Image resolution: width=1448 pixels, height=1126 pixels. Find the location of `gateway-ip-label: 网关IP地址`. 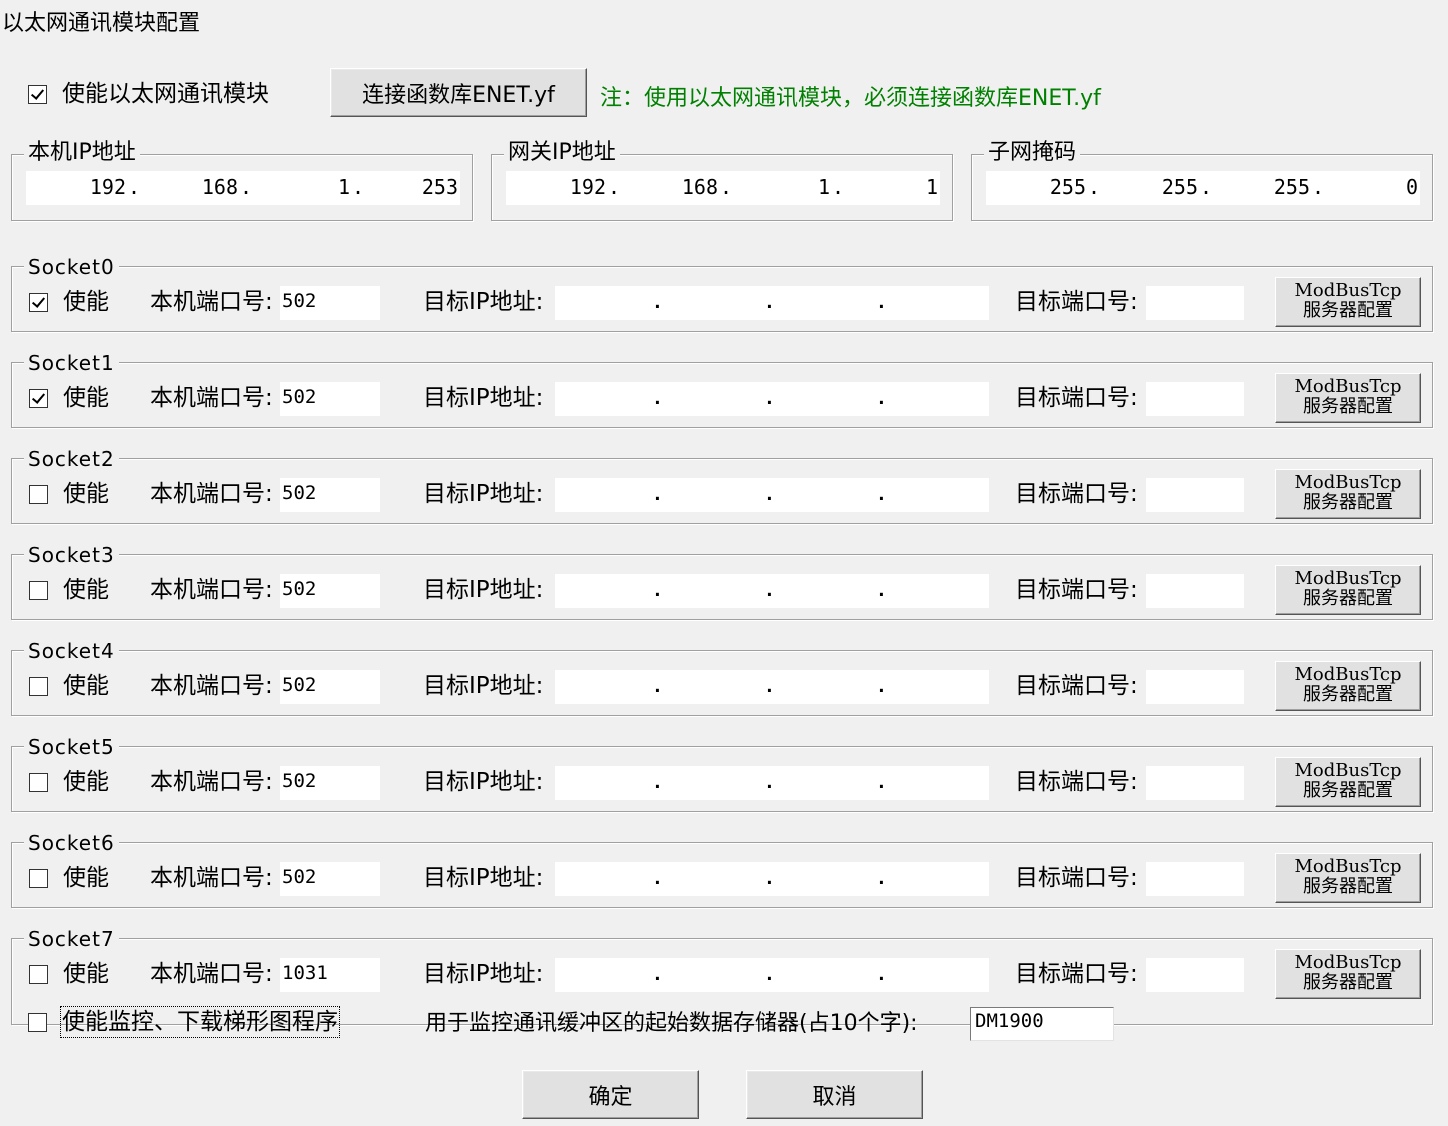

gateway-ip-label: 网关IP地址 is located at coordinates (562, 153).